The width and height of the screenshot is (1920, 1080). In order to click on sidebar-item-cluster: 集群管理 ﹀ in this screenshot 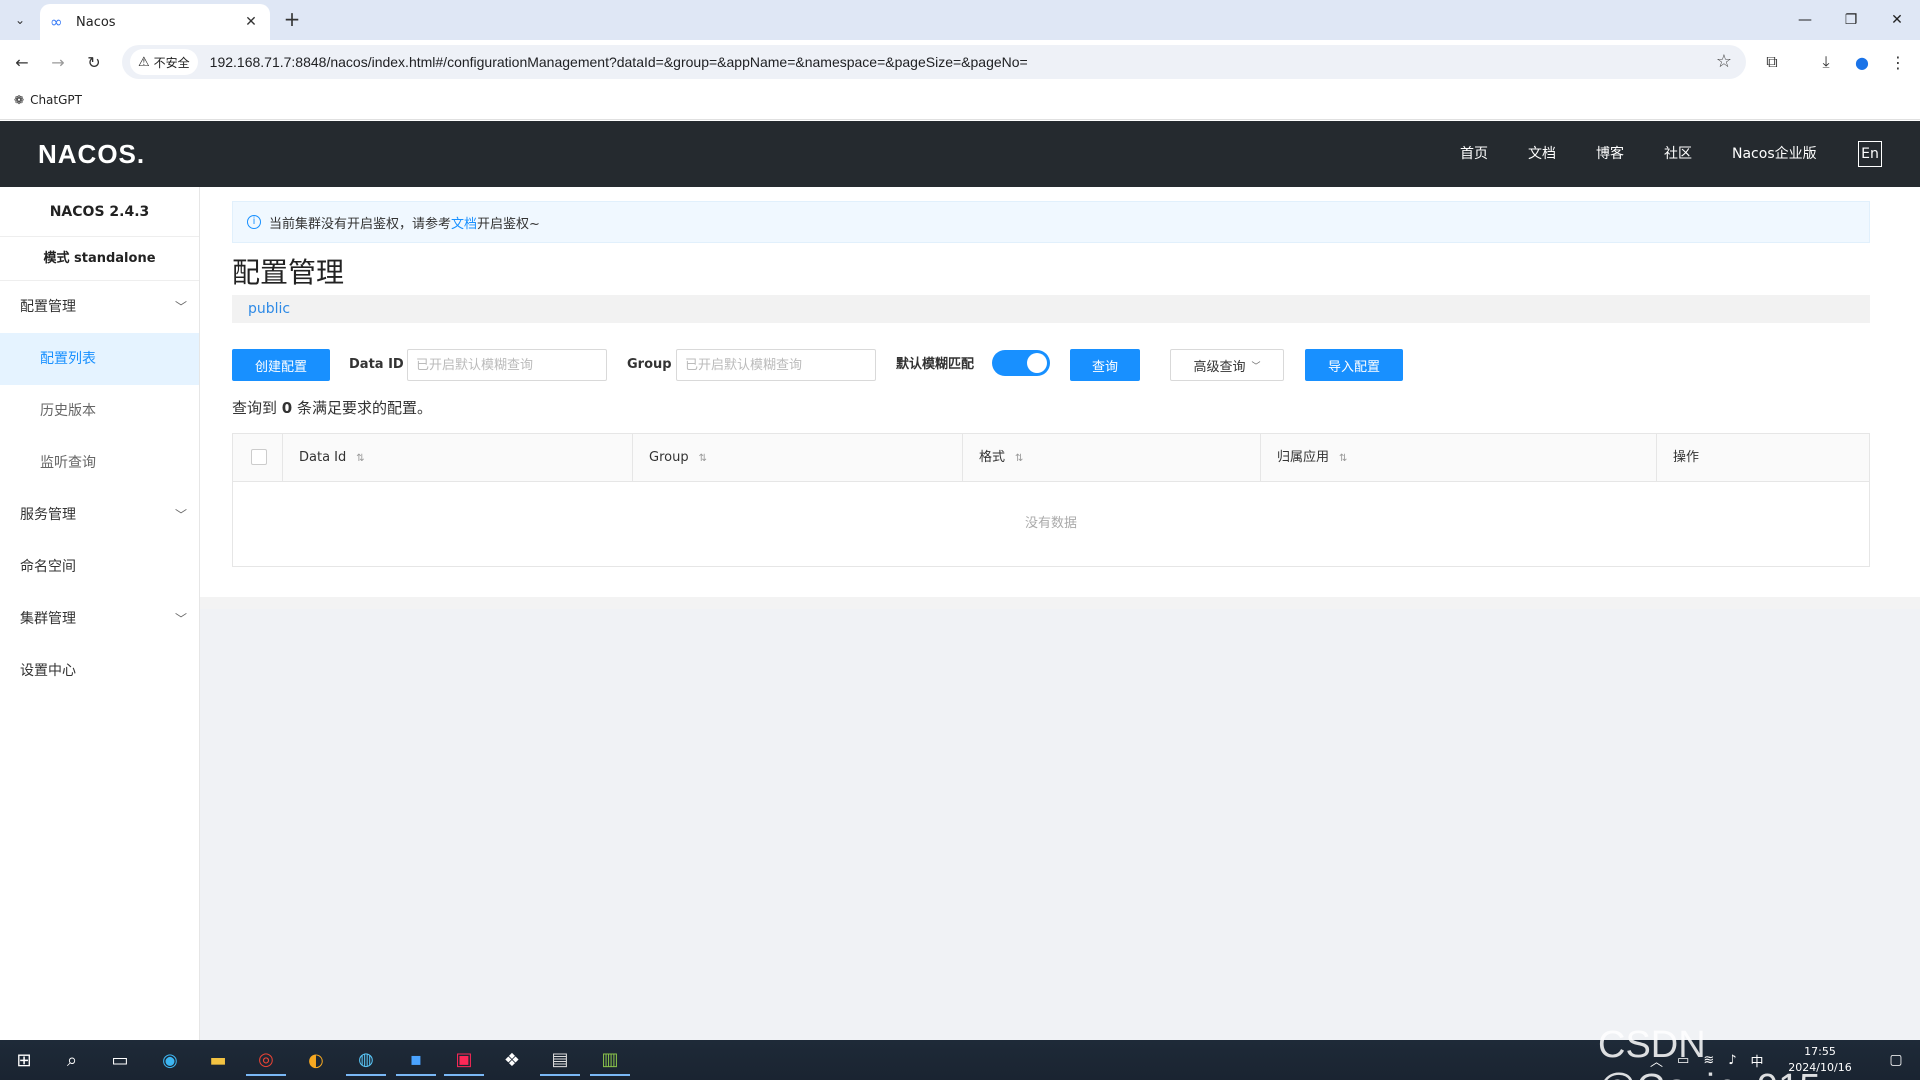, I will do `click(99, 619)`.